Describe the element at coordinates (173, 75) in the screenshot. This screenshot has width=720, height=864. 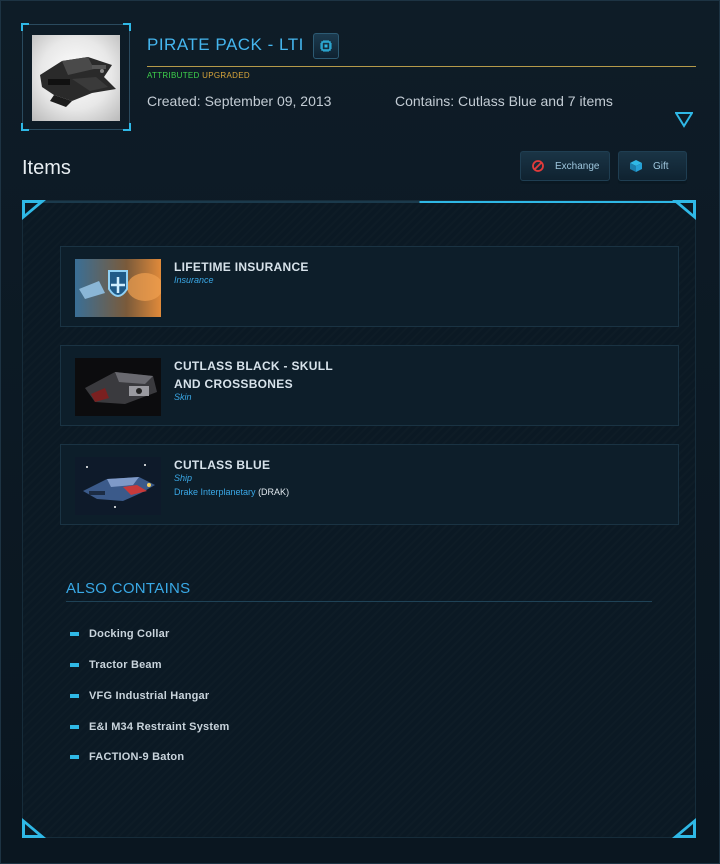
I see `badge-attributed: ATTRIBUTED` at that location.